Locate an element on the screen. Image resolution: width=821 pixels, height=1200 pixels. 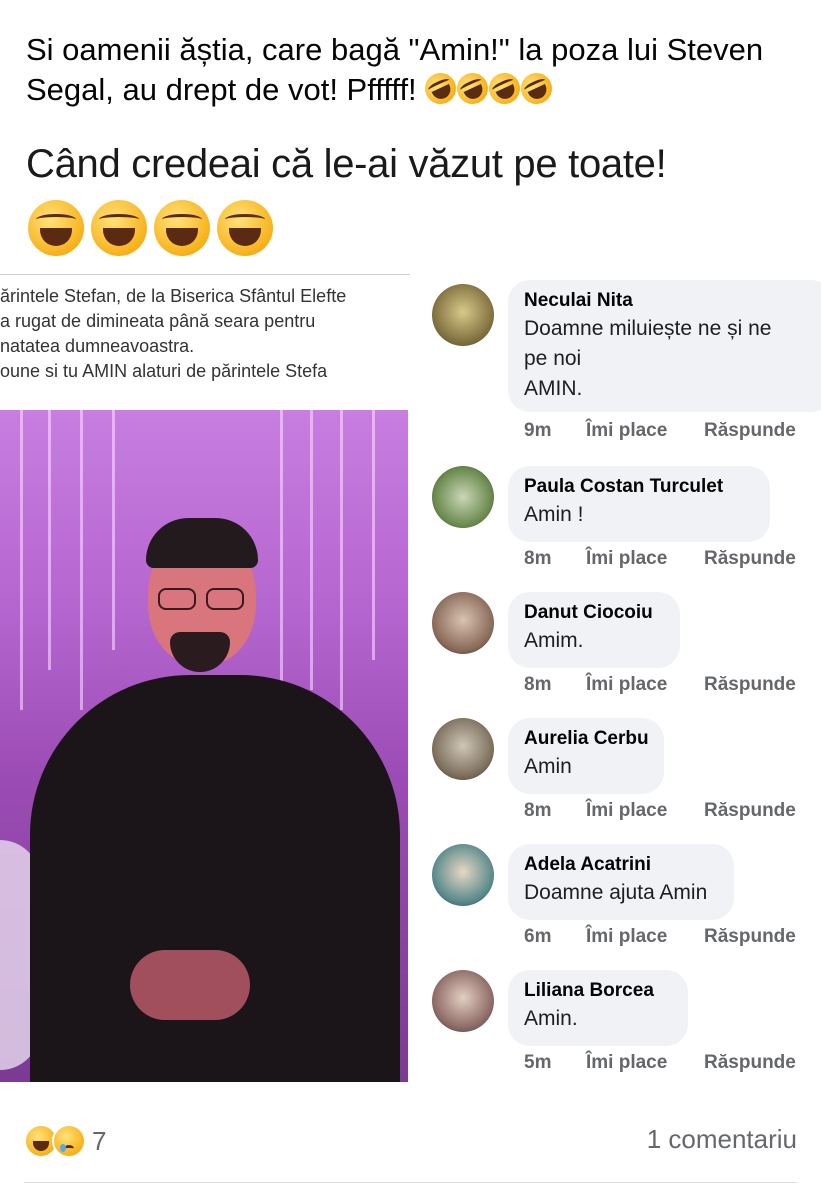
commenter-name: Paula Costan Turculet is located at coordinates (639, 487).